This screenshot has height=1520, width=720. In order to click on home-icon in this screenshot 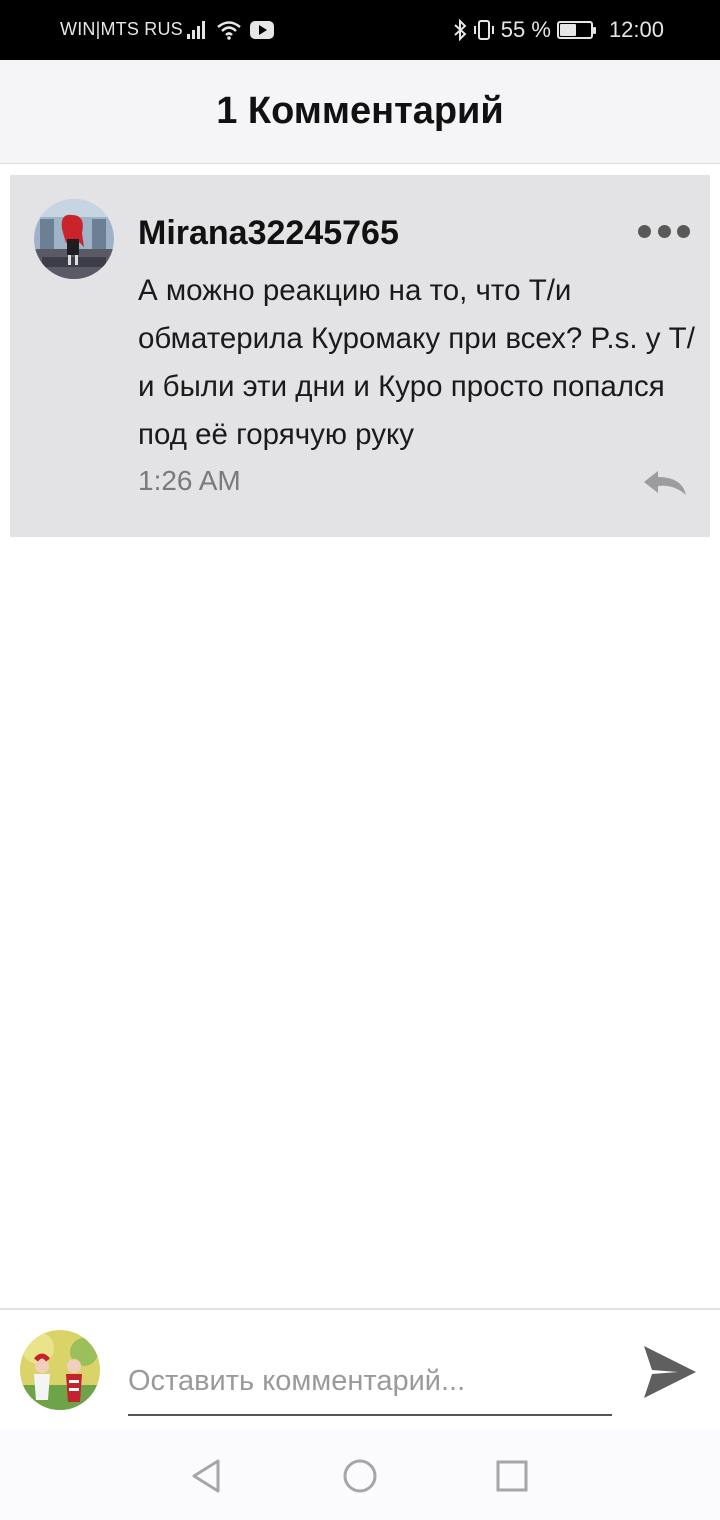, I will do `click(360, 1476)`.